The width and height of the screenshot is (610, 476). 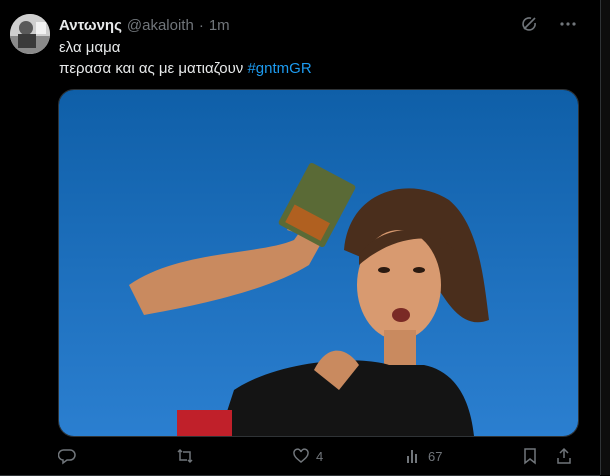 What do you see at coordinates (605, 237) in the screenshot?
I see `right-rail` at bounding box center [605, 237].